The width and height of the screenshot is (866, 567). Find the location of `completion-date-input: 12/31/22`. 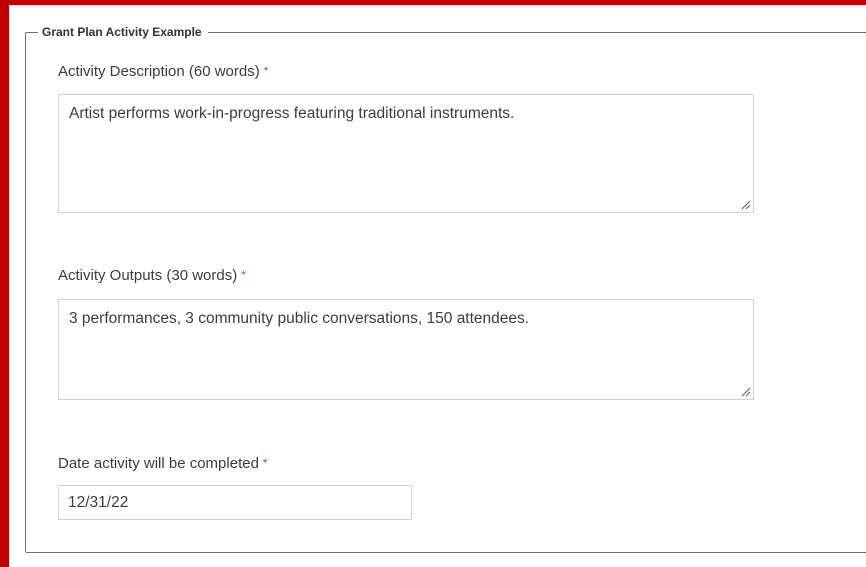

completion-date-input: 12/31/22 is located at coordinates (235, 502).